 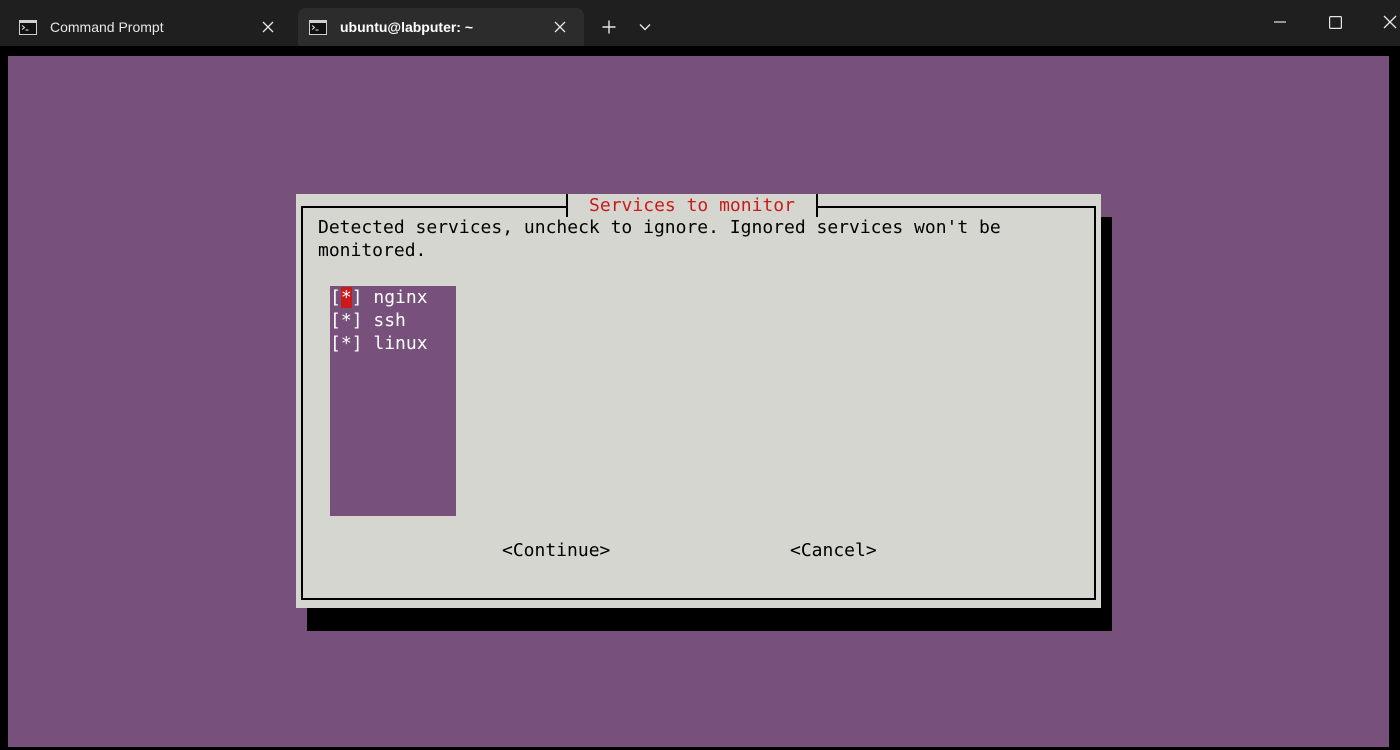 I want to click on dialog-title: Services to monitor, so click(x=692, y=205).